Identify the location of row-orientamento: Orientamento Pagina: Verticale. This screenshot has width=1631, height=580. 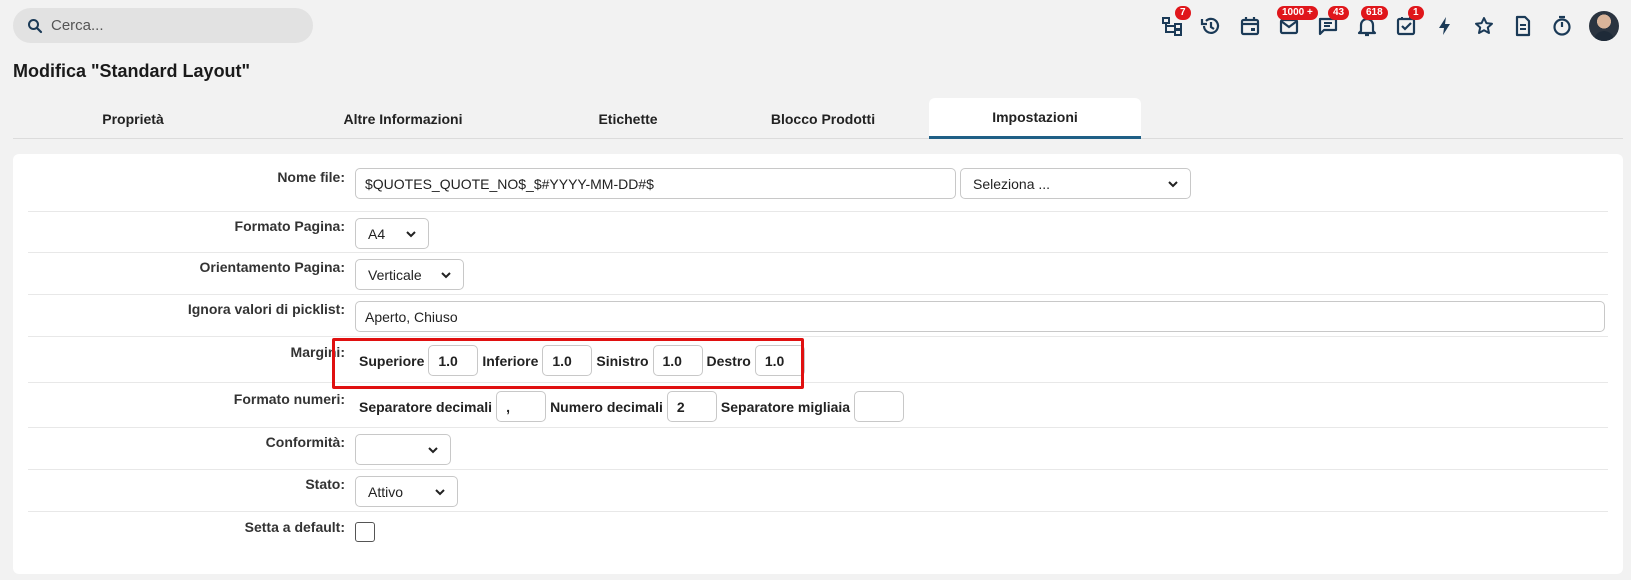
(818, 274).